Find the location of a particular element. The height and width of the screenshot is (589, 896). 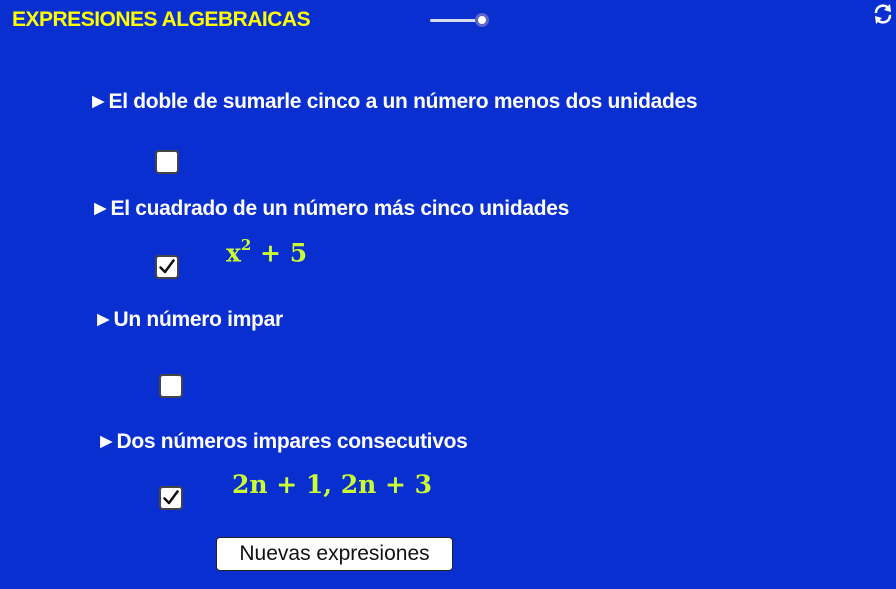

expression-4: 2n + 1, 2n + 3 is located at coordinates (332, 484).